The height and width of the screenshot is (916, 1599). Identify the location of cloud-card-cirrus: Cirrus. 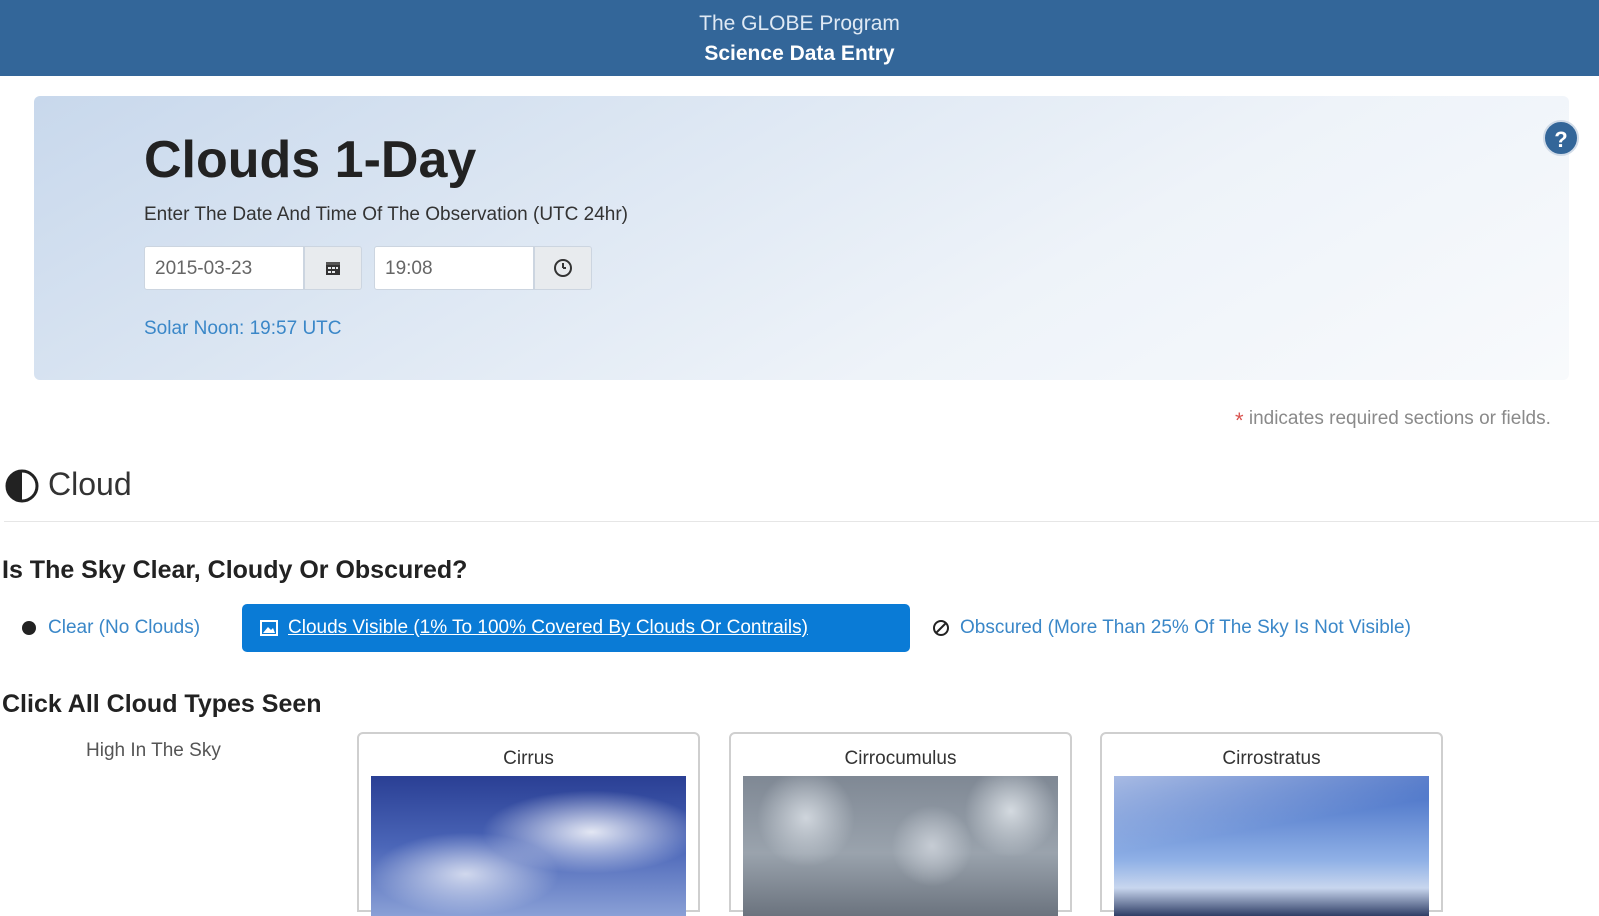
(528, 824).